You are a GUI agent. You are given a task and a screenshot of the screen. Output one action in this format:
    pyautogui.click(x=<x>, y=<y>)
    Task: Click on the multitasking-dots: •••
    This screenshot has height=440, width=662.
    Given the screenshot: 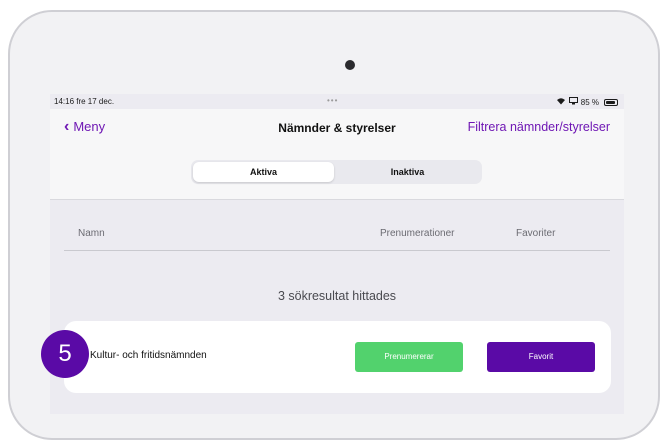 What is the action you would take?
    pyautogui.click(x=332, y=100)
    